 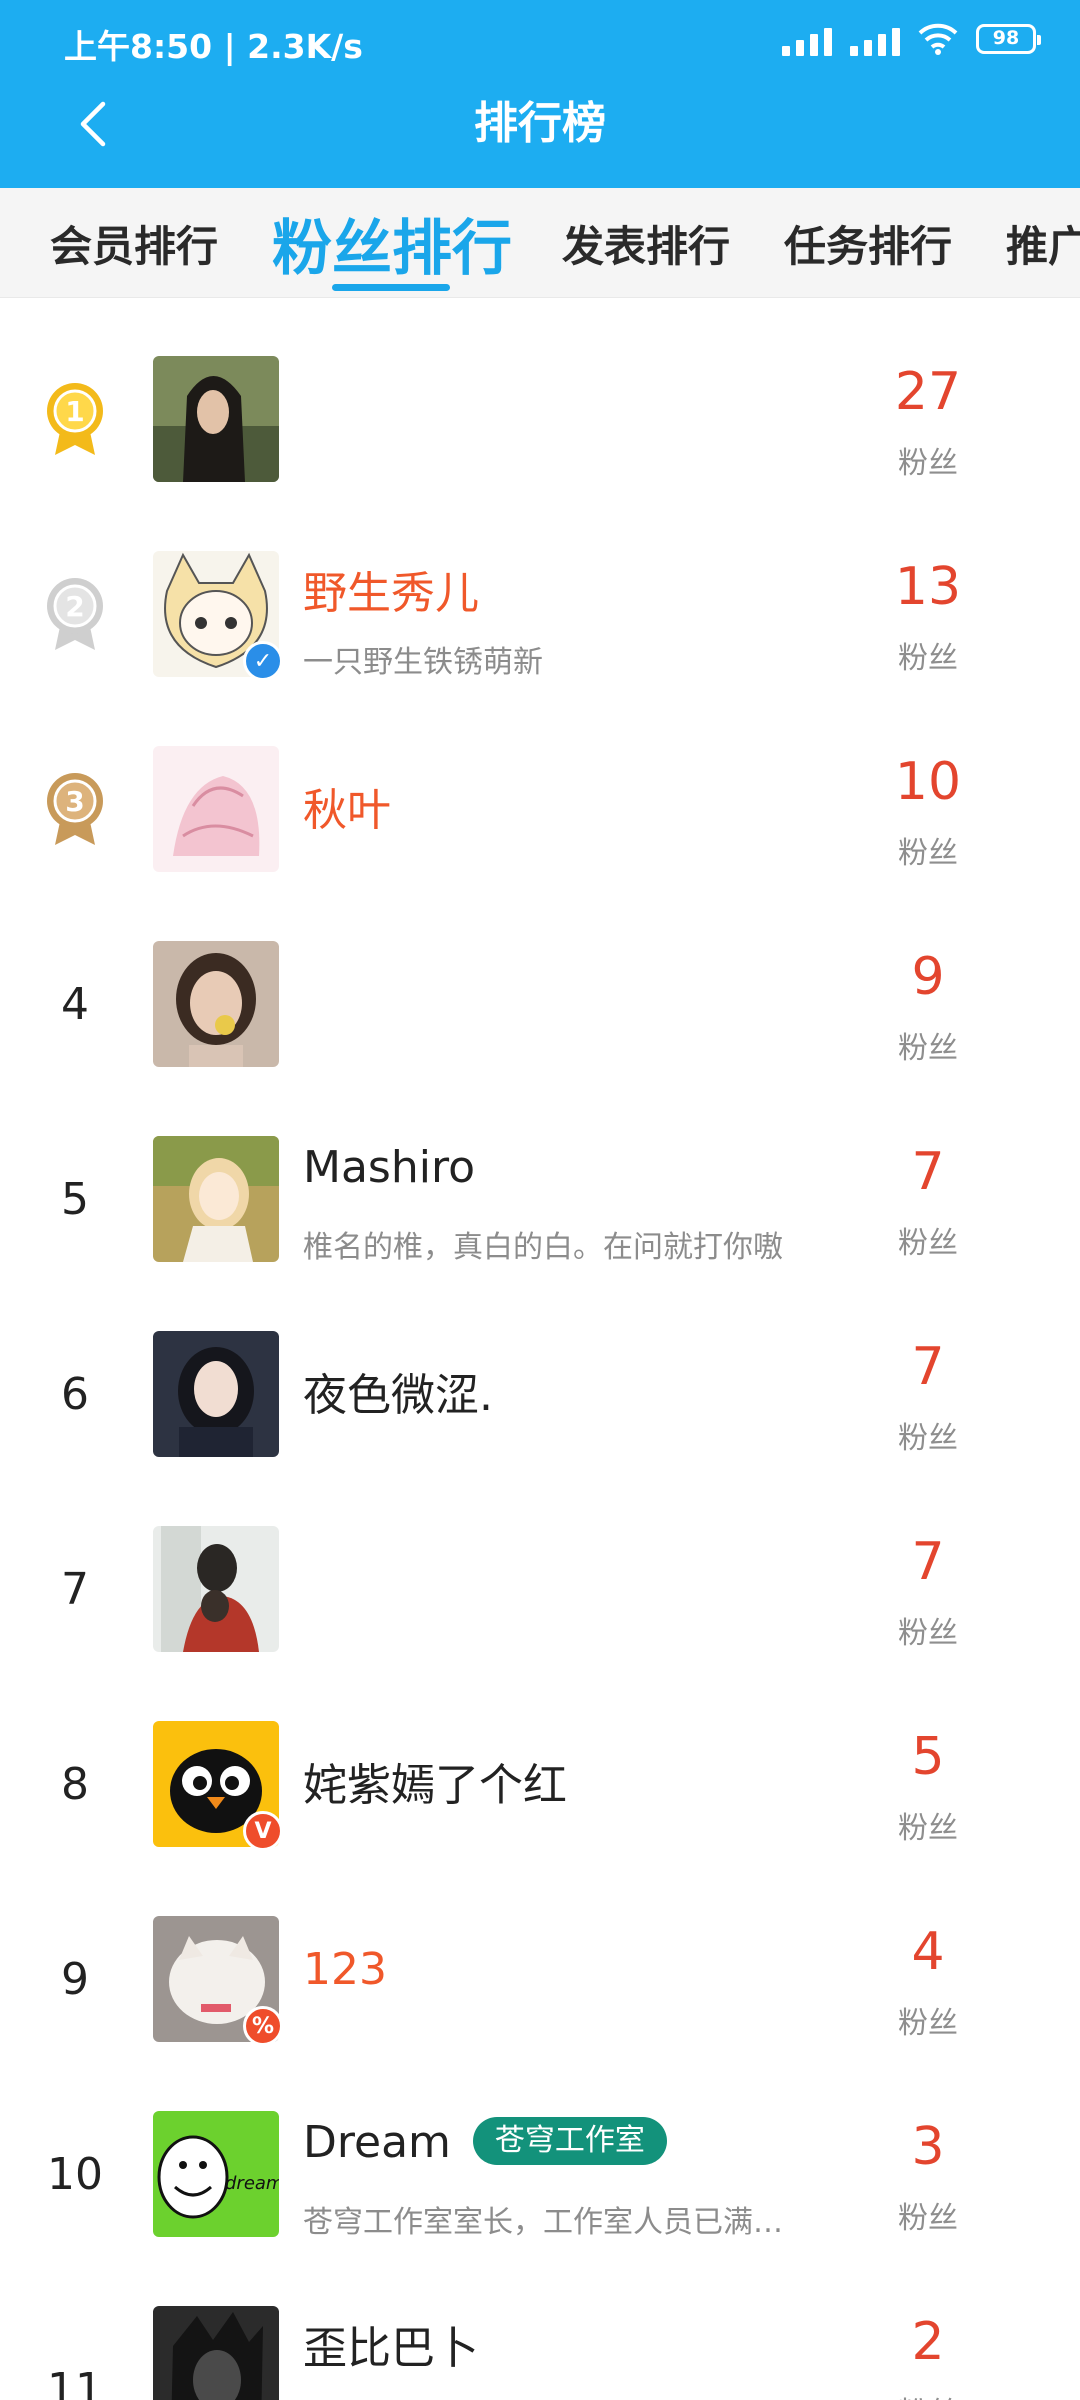 What do you see at coordinates (75, 2174) in the screenshot?
I see `rank-number: 10` at bounding box center [75, 2174].